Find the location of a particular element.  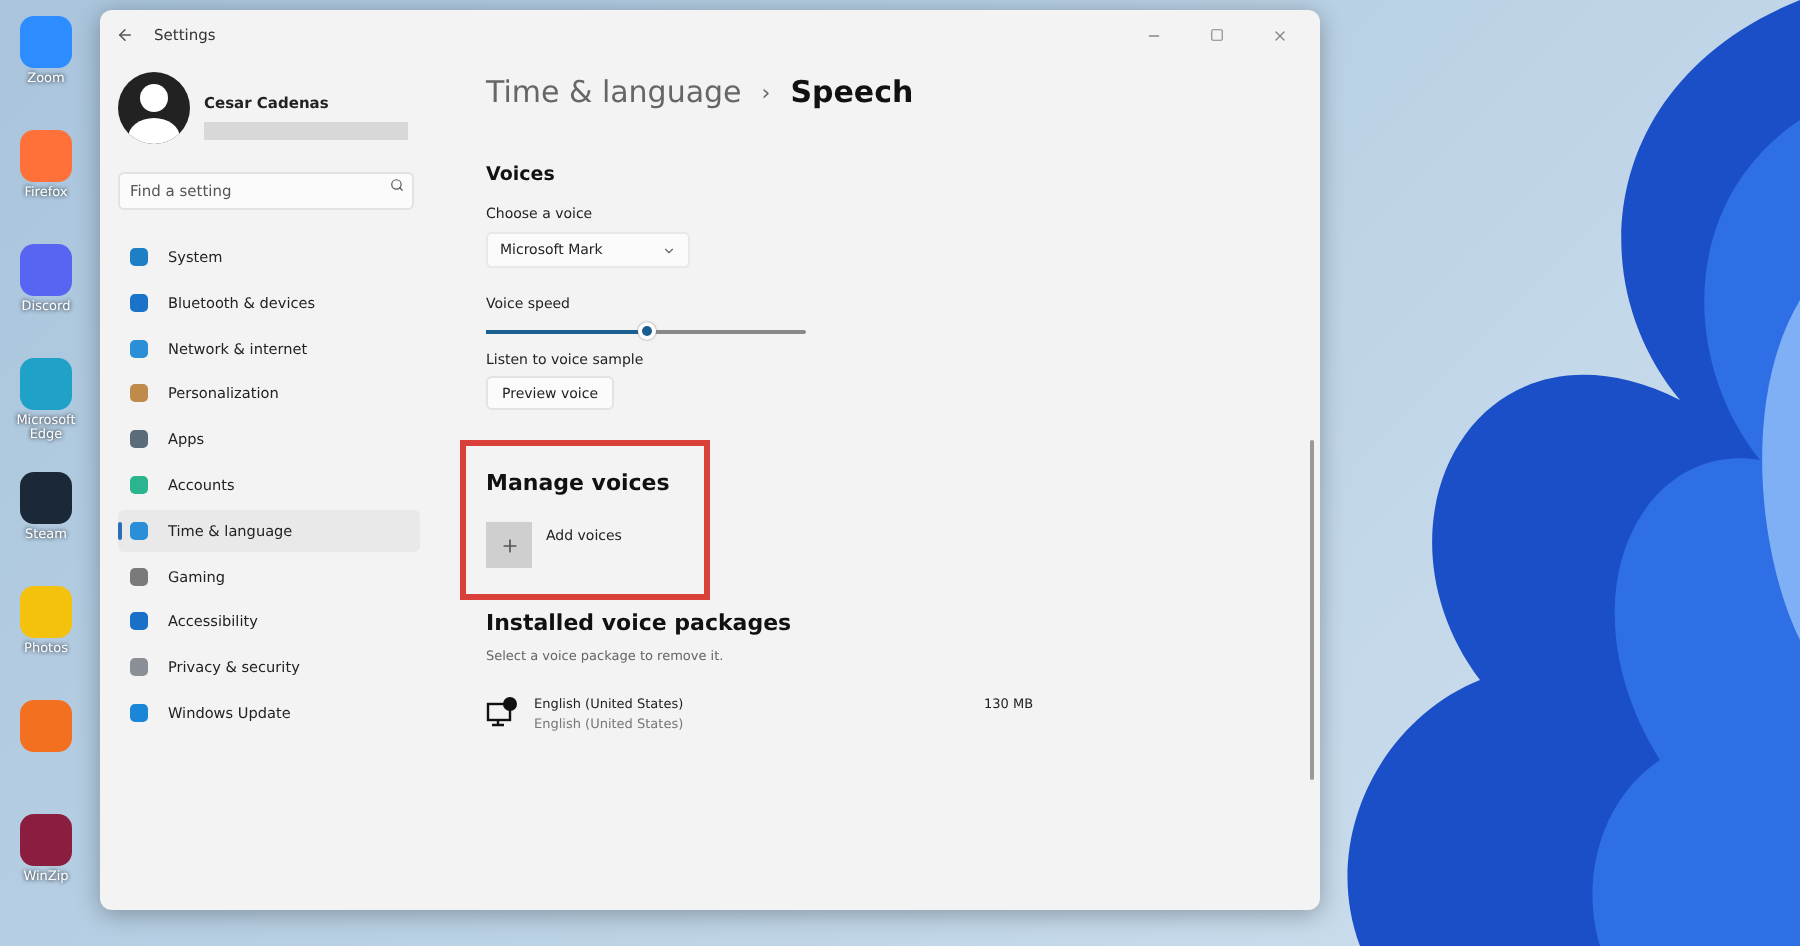

avatar-silhouette is located at coordinates (154, 108).